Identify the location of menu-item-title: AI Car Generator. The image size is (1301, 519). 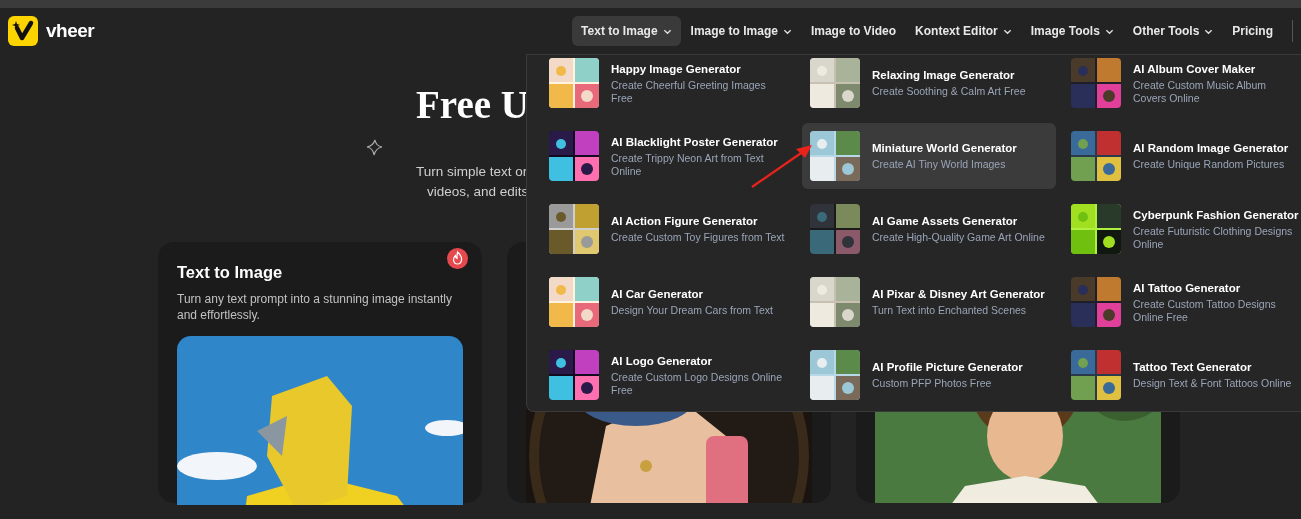
(658, 294).